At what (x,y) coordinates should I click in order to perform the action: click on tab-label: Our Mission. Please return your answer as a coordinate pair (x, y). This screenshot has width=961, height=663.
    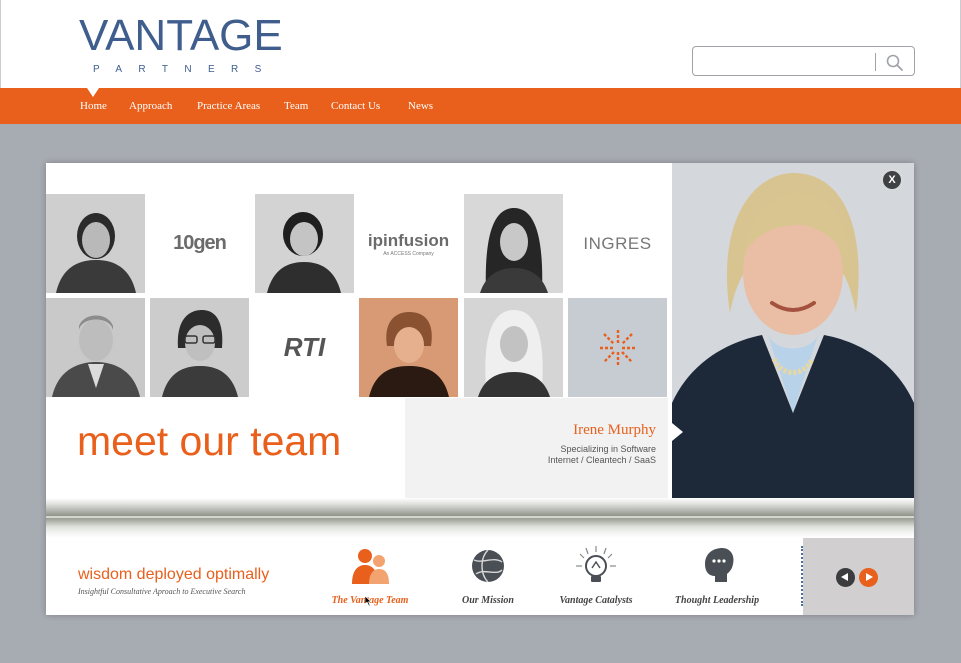
    Looking at the image, I should click on (488, 600).